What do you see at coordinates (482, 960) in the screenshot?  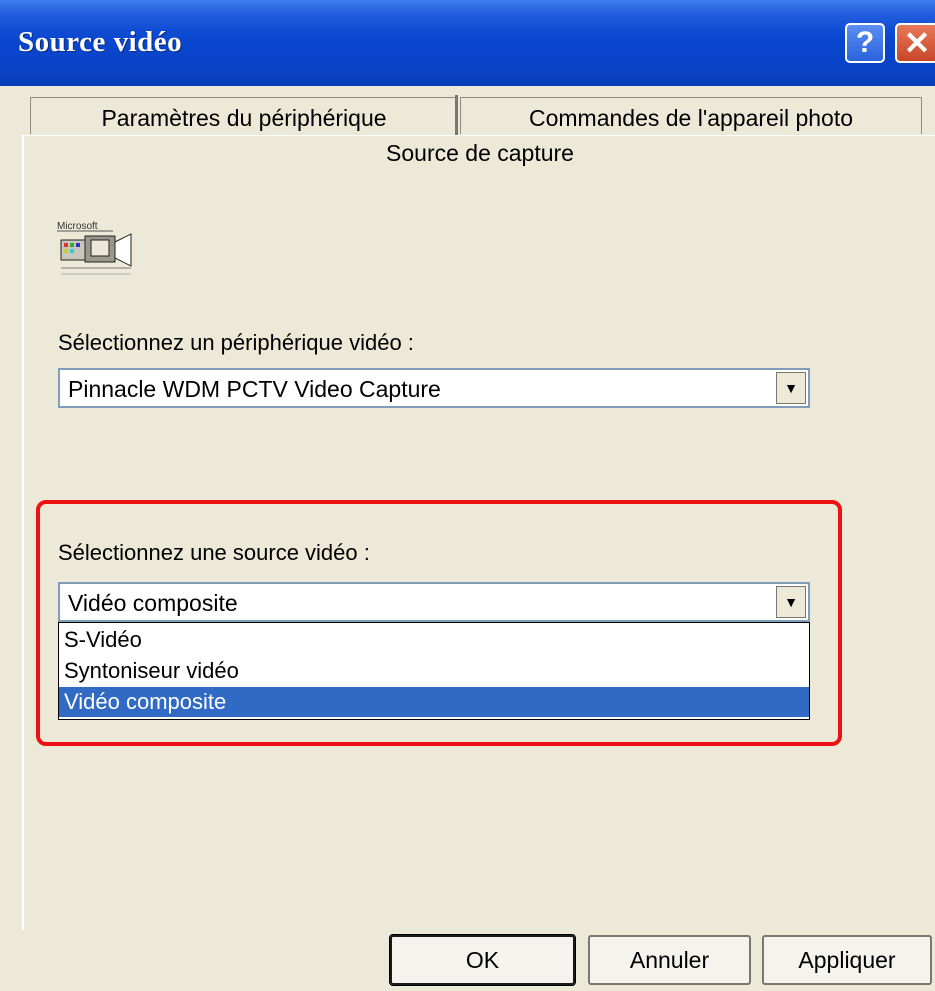 I see `ok-button: OK` at bounding box center [482, 960].